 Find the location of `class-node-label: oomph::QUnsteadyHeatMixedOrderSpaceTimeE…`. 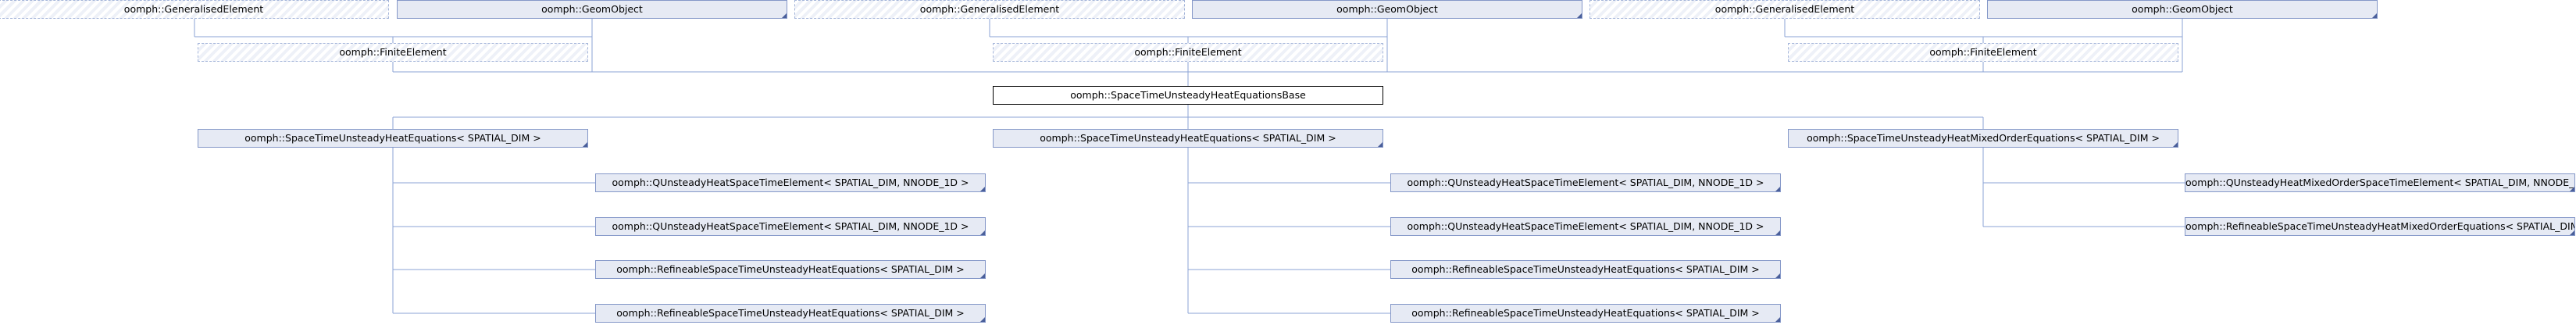

class-node-label: oomph::QUnsteadyHeatMixedOrderSpaceTimeE… is located at coordinates (2380, 182).